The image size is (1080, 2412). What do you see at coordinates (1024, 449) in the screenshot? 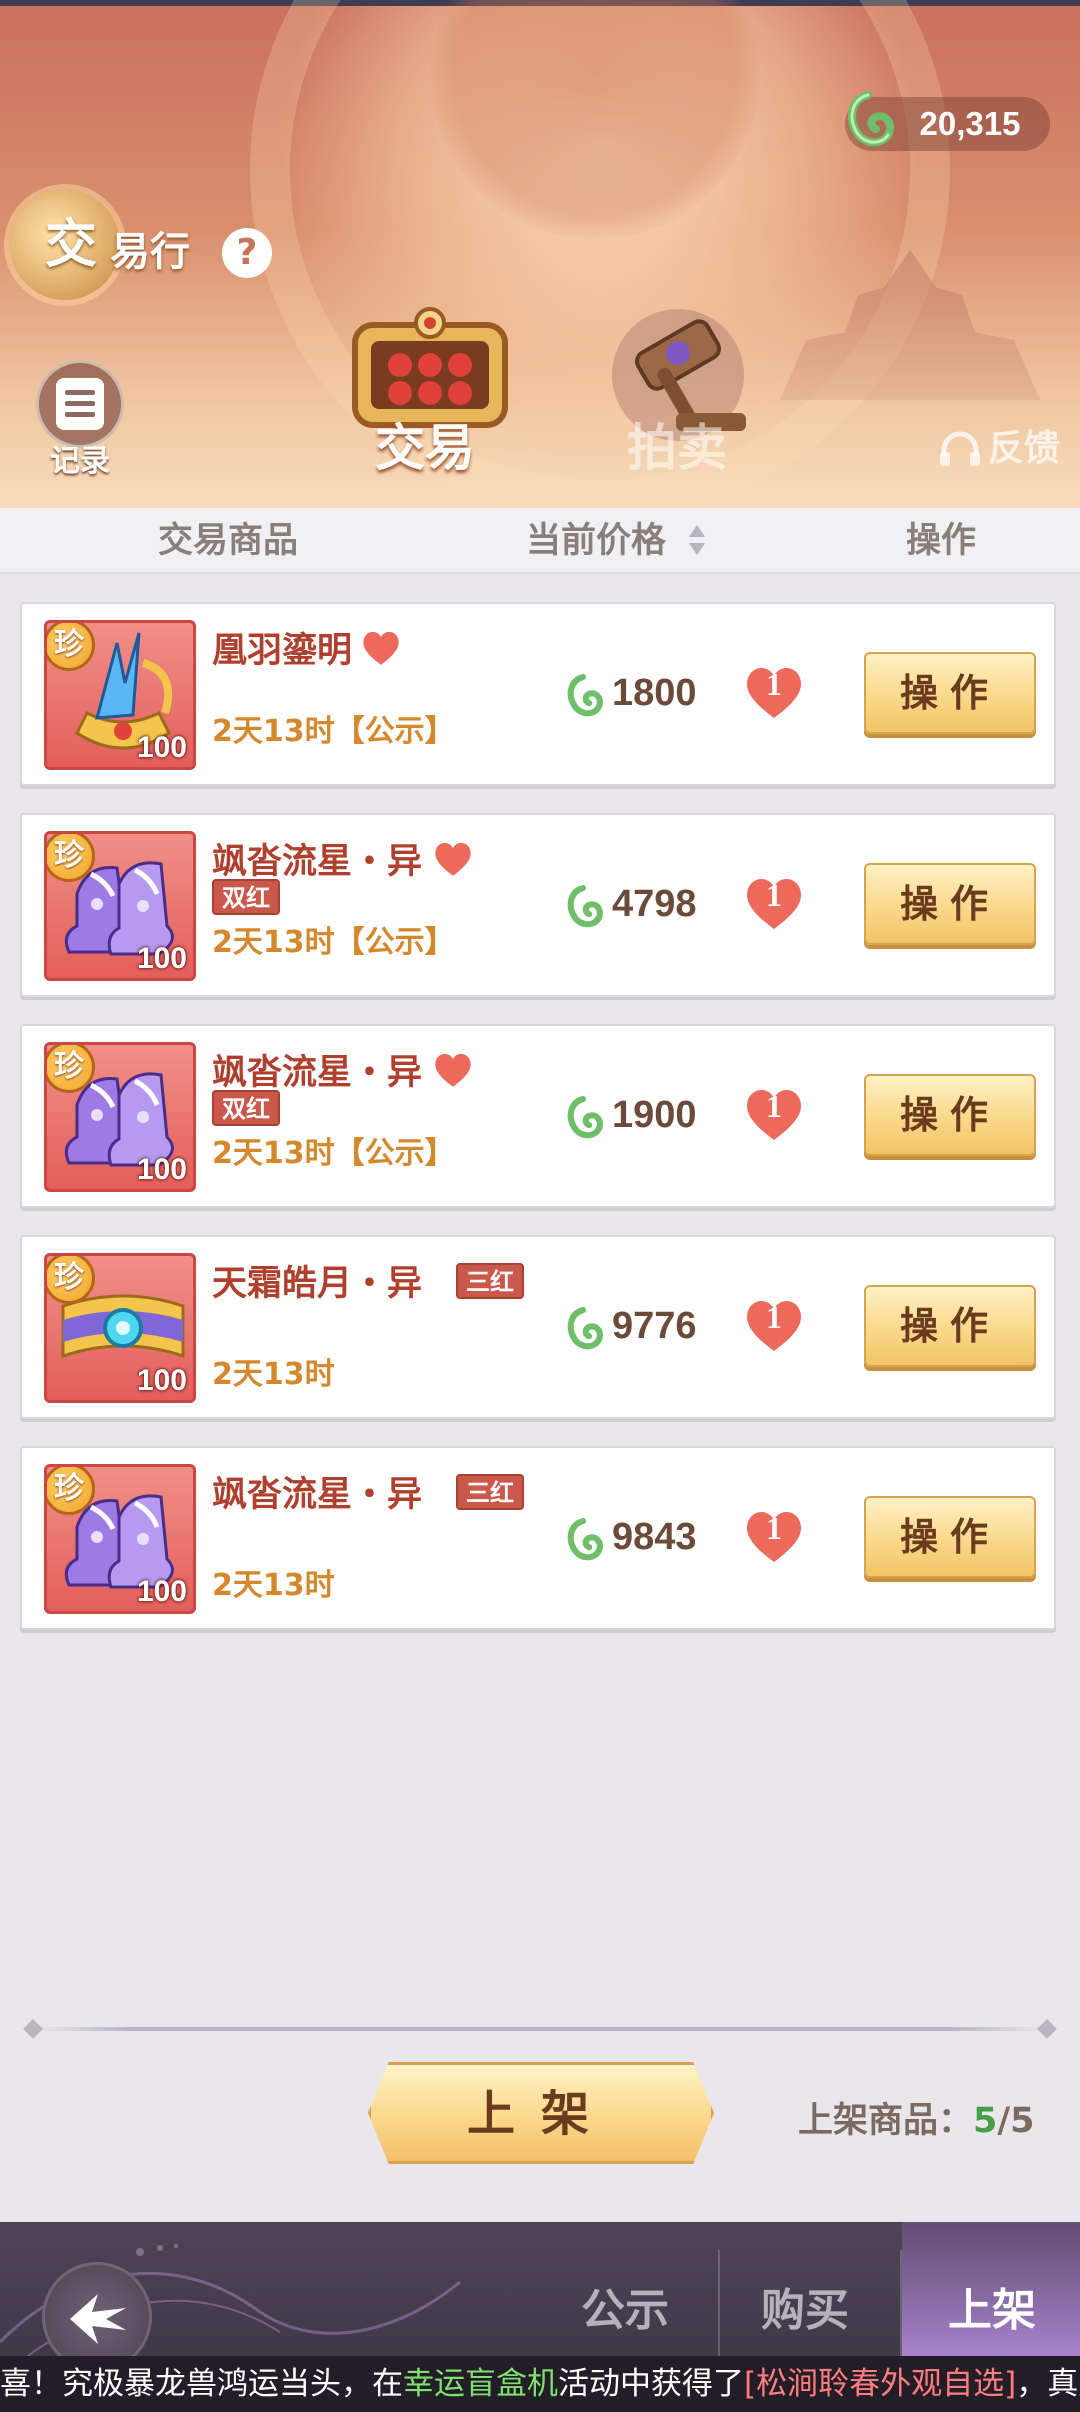
I see `feedback-button: 反馈` at bounding box center [1024, 449].